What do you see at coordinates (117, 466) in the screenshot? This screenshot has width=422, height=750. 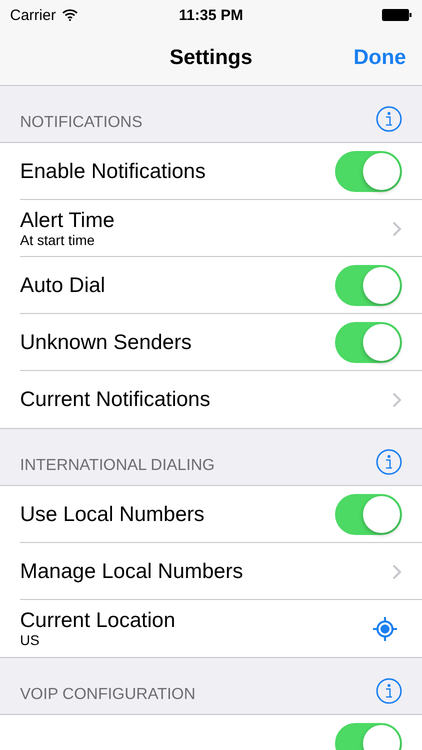 I see `section-title: INTERNATIONAL DIALING` at bounding box center [117, 466].